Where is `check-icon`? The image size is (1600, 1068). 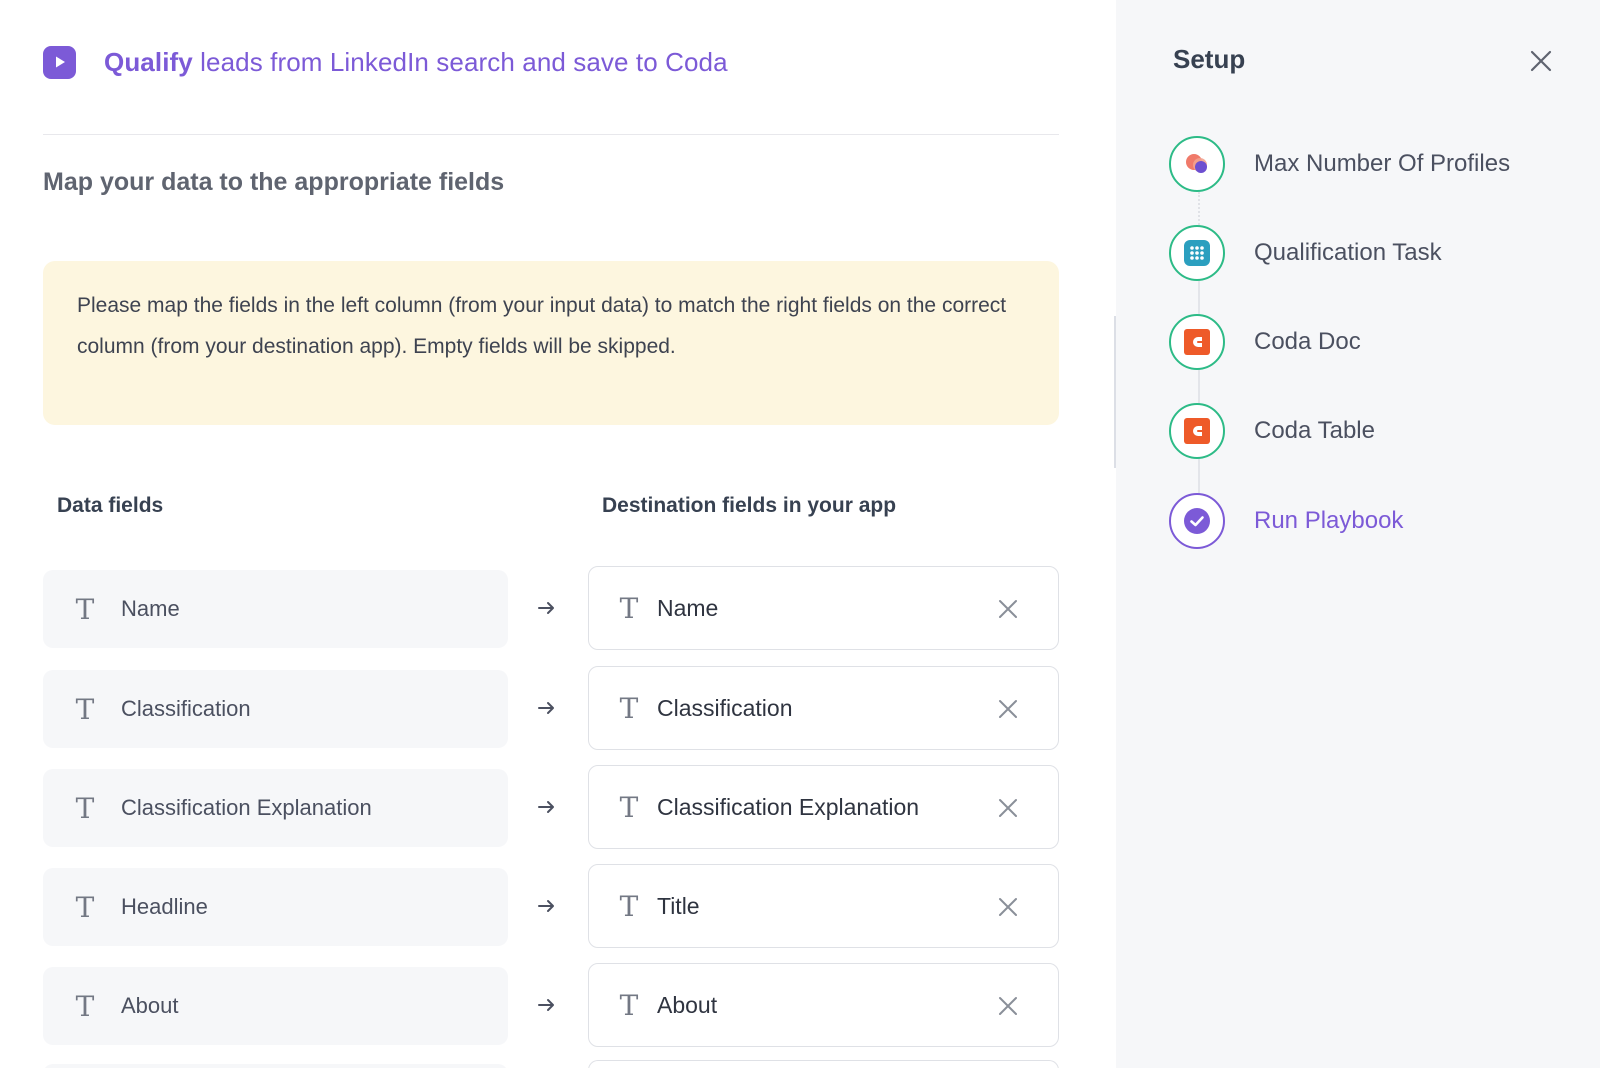 check-icon is located at coordinates (1197, 521).